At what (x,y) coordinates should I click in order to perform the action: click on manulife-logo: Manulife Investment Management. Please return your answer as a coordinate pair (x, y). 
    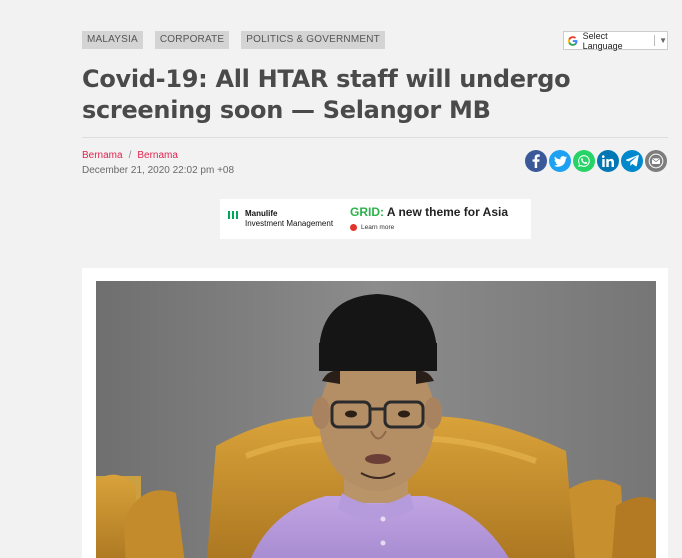
    Looking at the image, I should click on (280, 219).